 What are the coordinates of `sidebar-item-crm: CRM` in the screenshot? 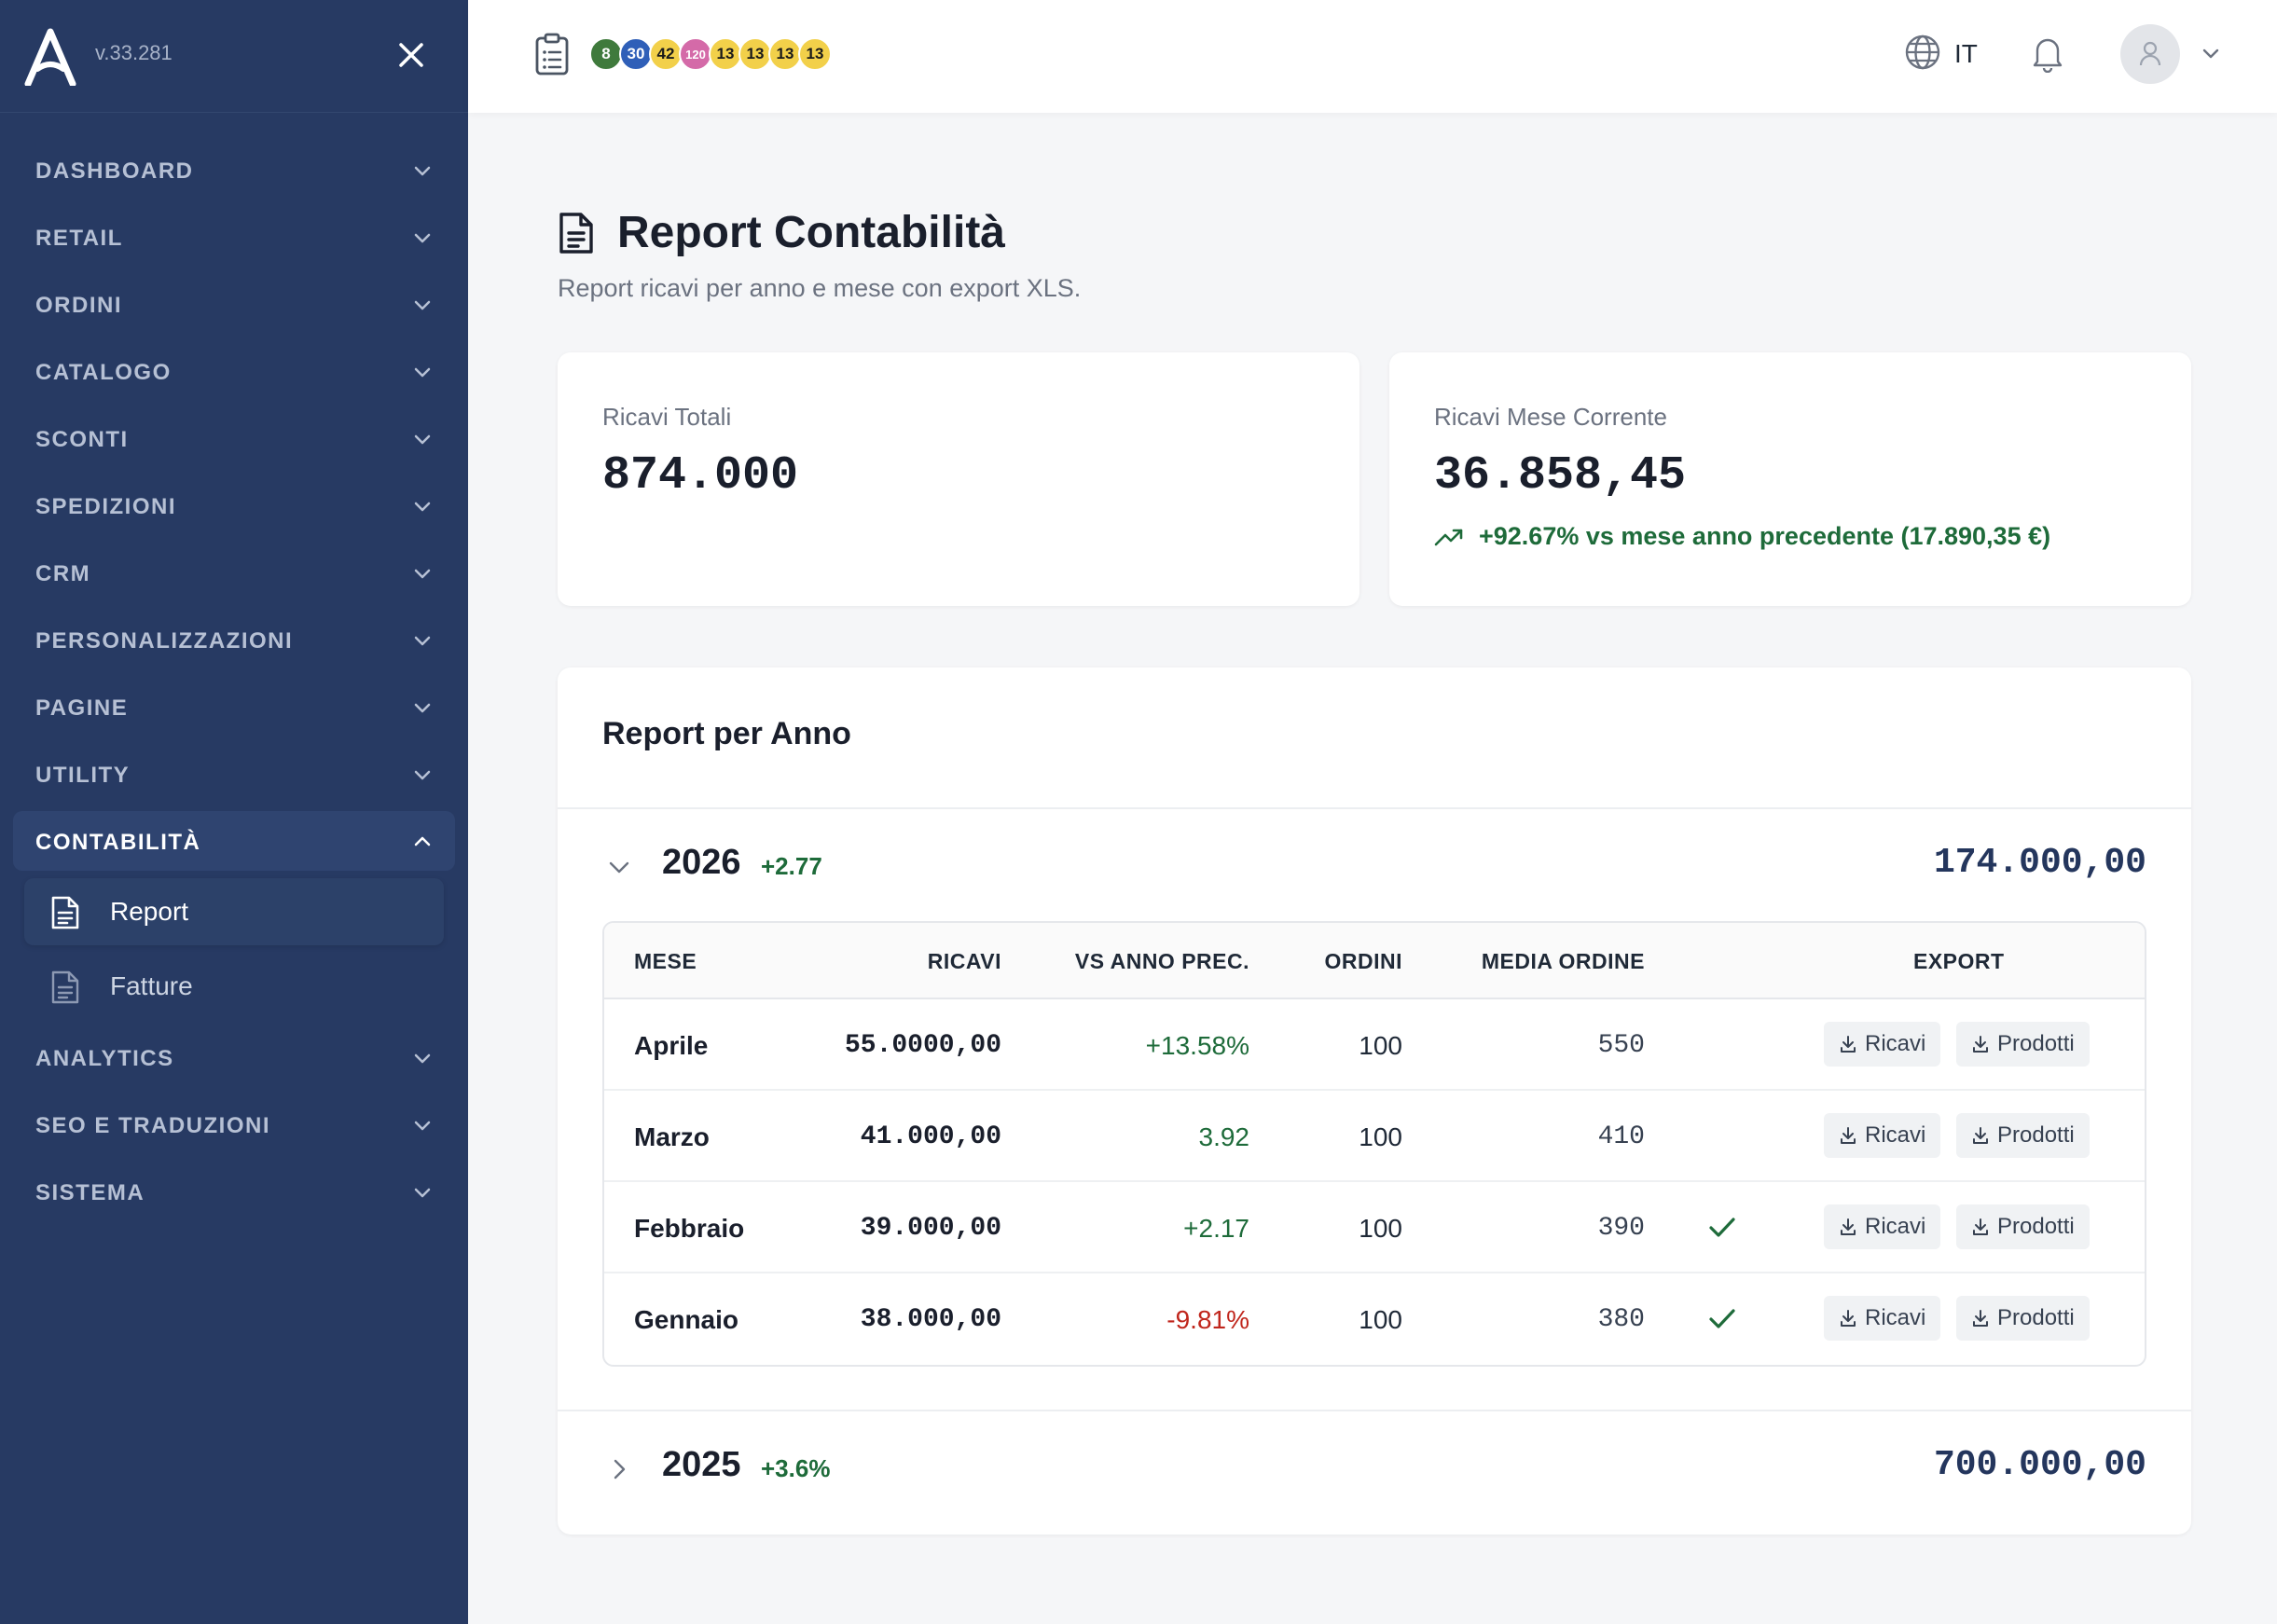 It's located at (234, 572).